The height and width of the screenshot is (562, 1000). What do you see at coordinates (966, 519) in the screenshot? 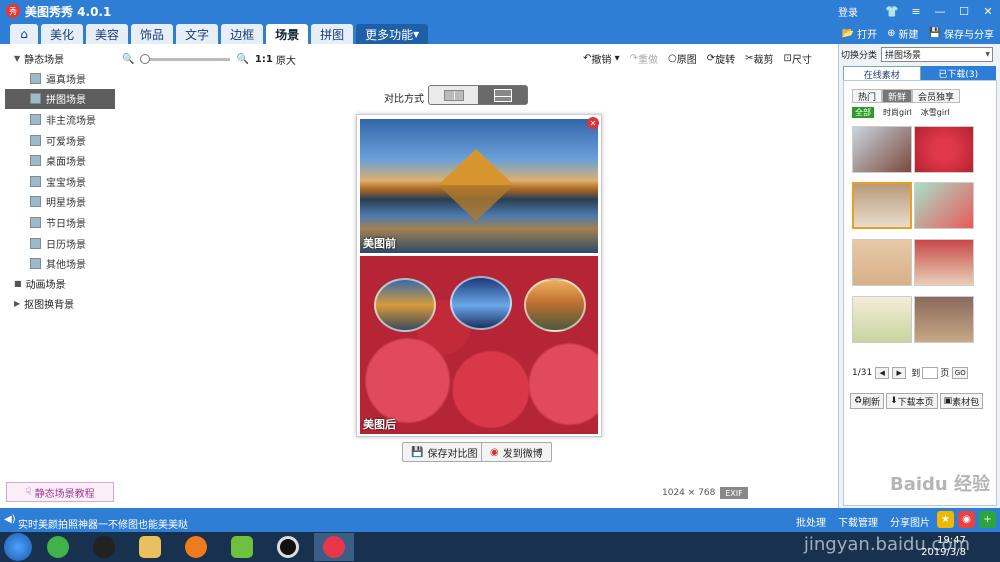
I see `weibo-icon: ◉` at bounding box center [966, 519].